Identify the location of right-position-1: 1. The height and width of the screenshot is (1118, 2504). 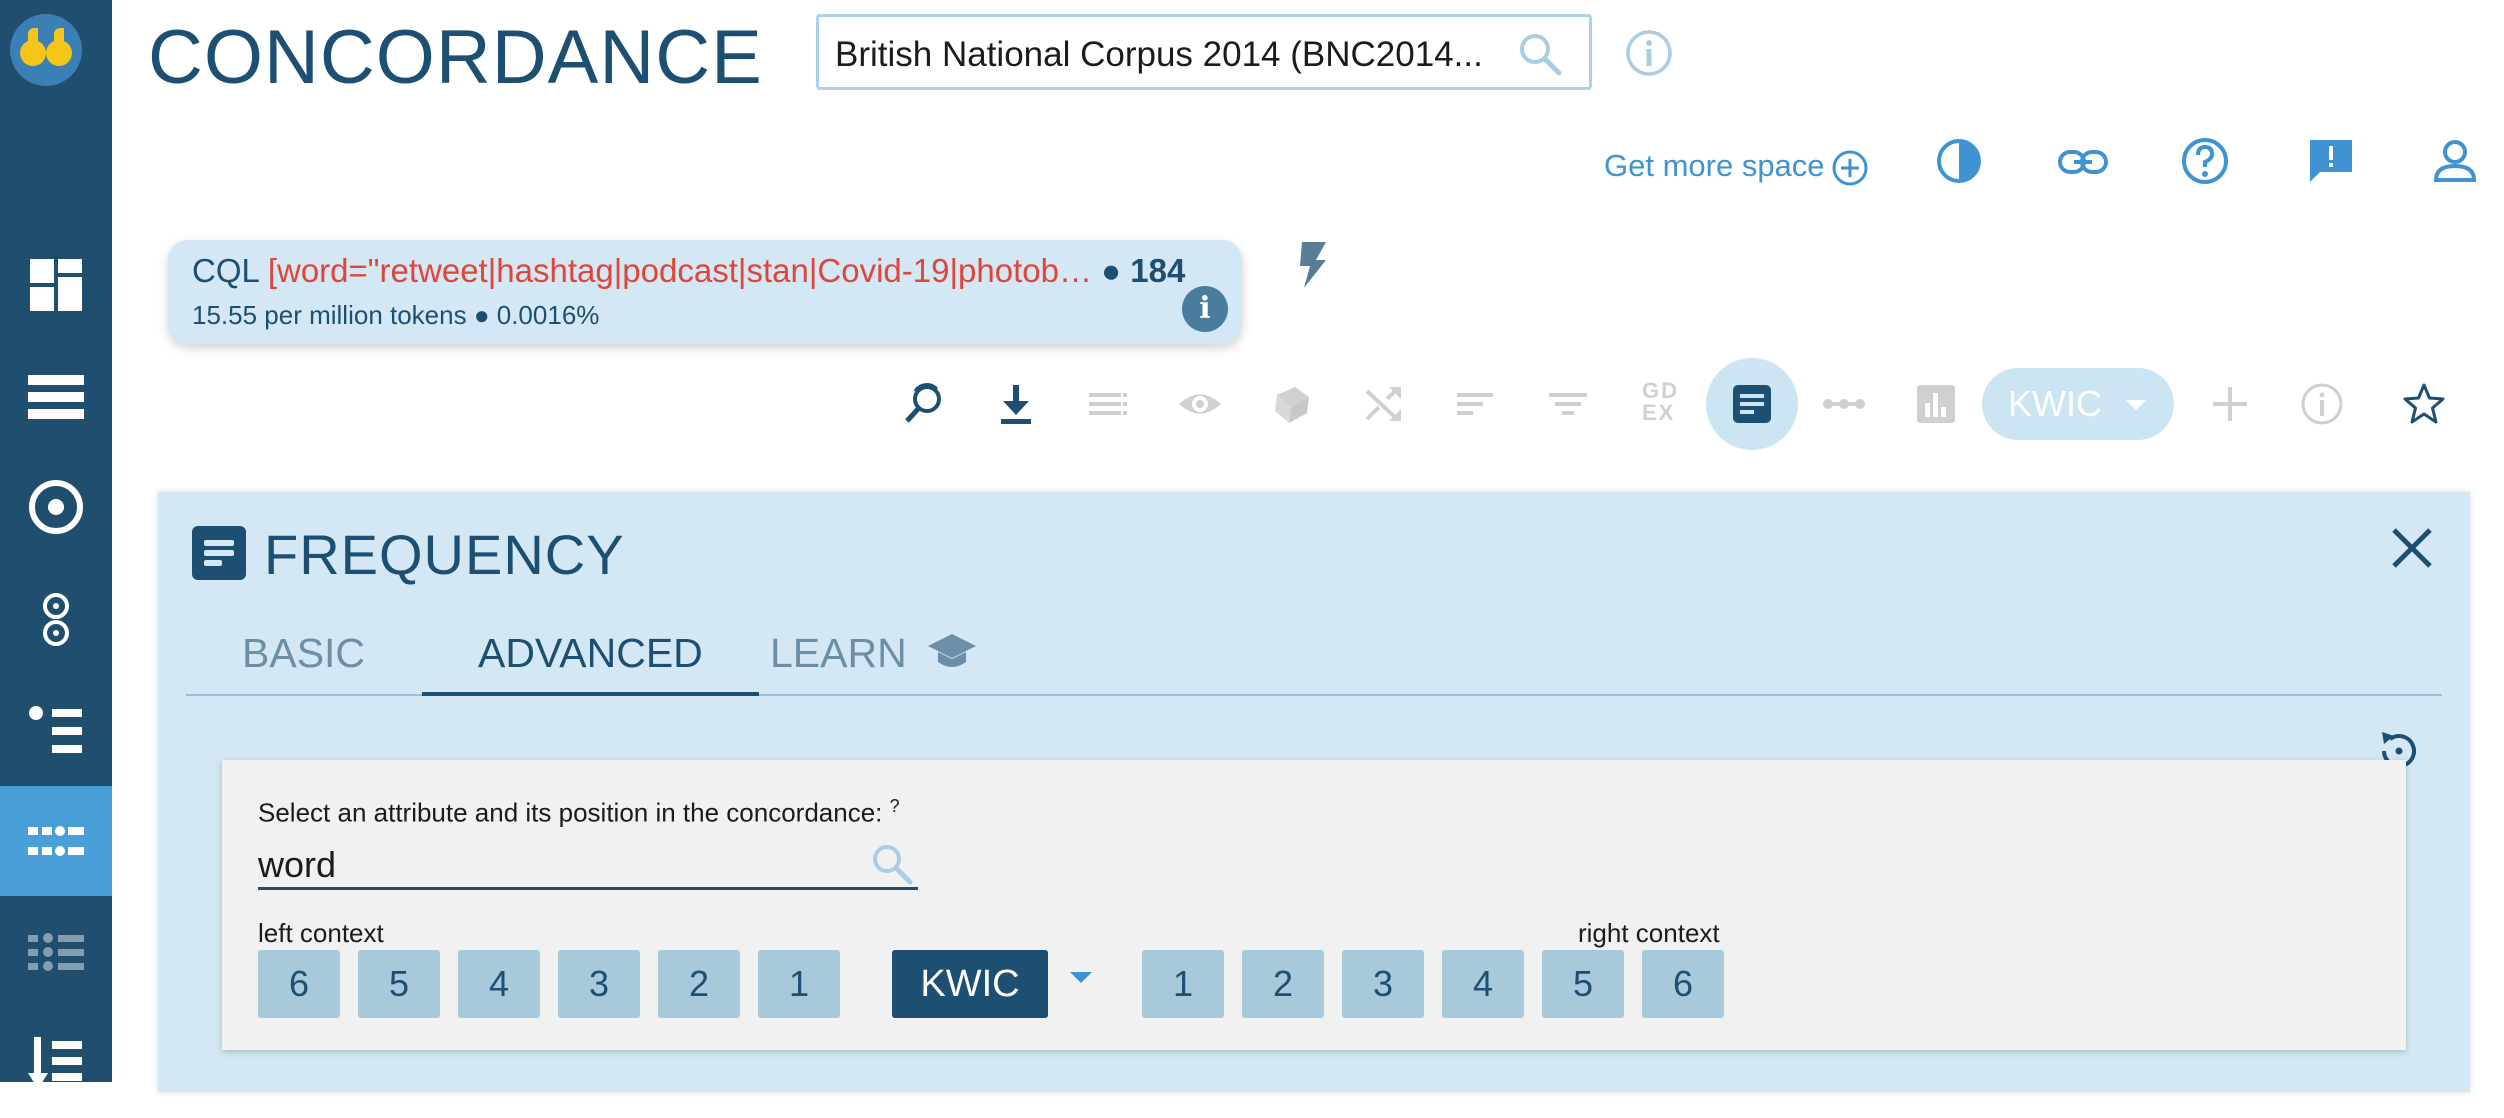
(1183, 984).